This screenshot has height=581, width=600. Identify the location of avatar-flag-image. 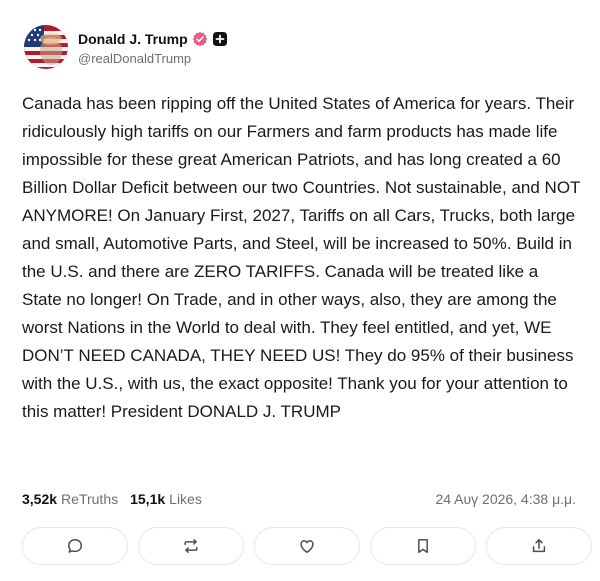
(46, 47).